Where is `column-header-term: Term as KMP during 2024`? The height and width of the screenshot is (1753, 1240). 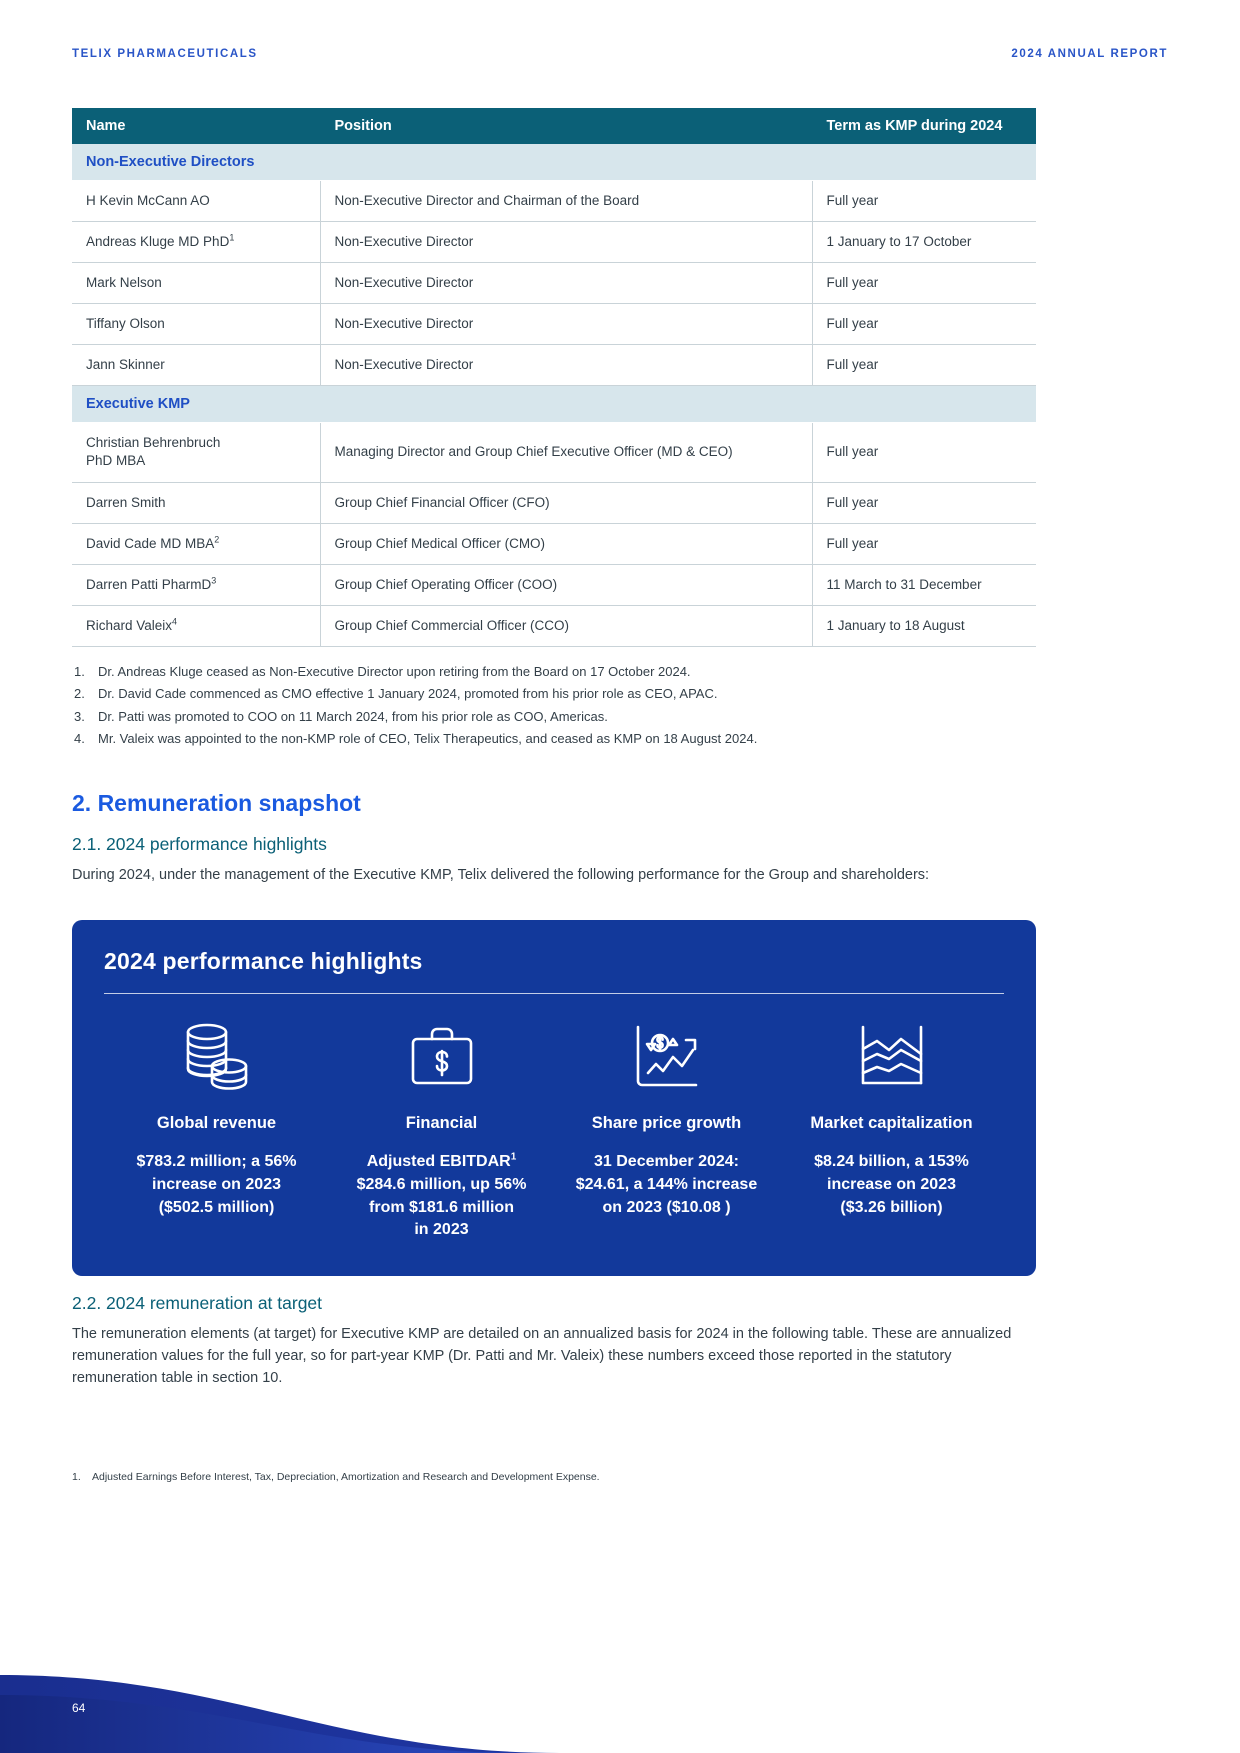
column-header-term: Term as KMP during 2024 is located at coordinates (923, 126).